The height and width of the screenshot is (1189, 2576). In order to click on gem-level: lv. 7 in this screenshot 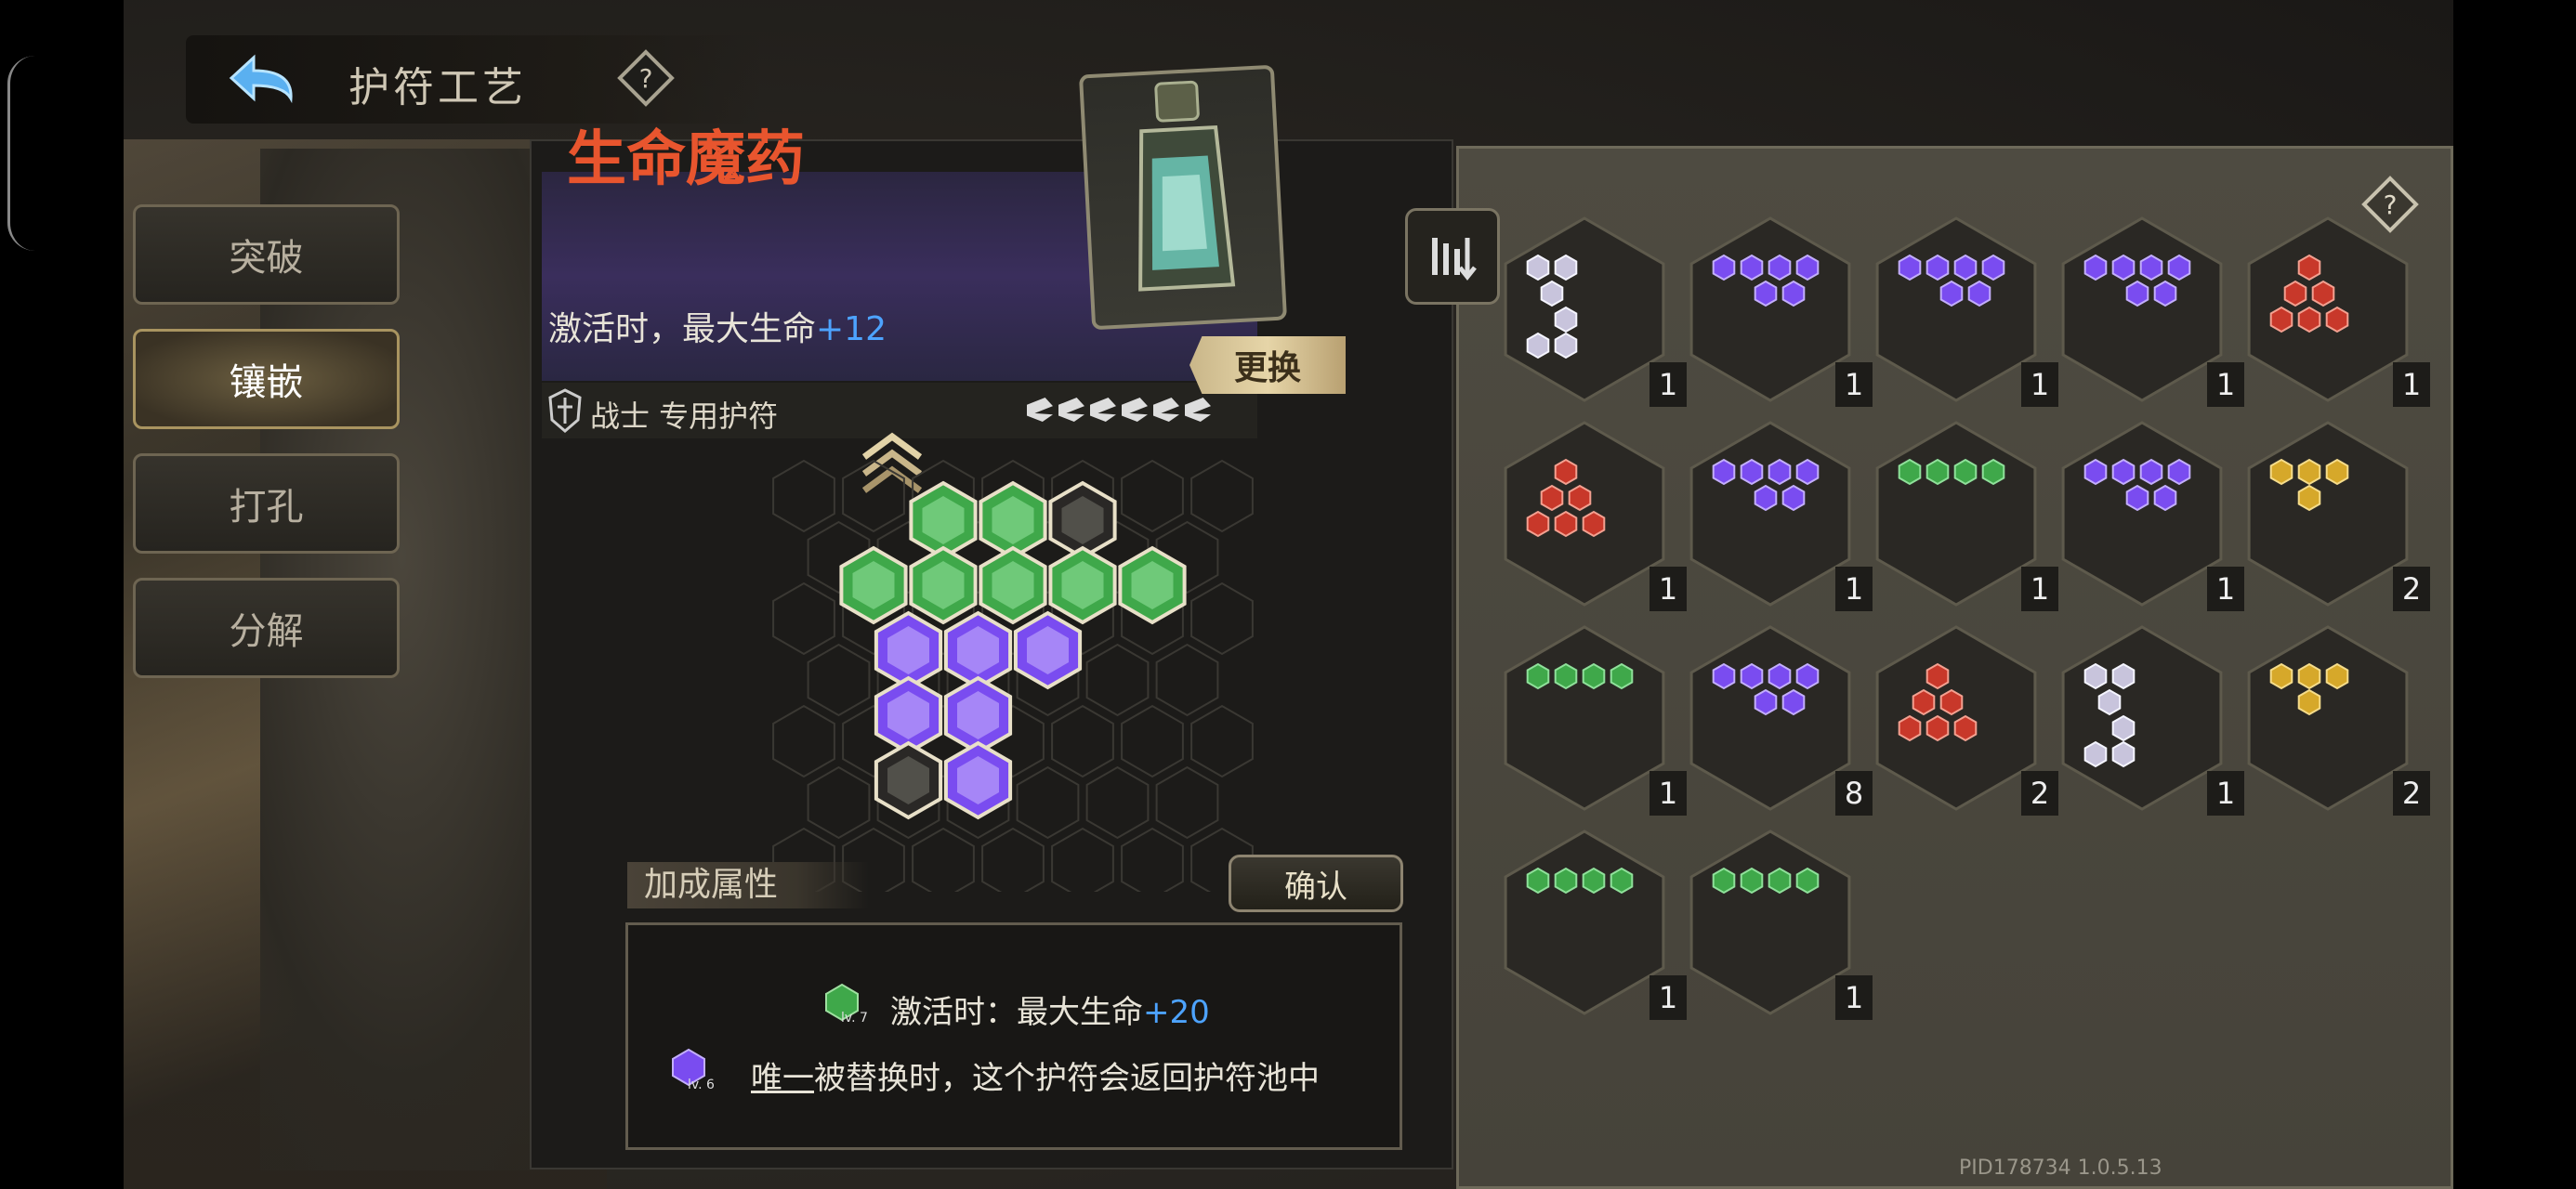, I will do `click(854, 1019)`.